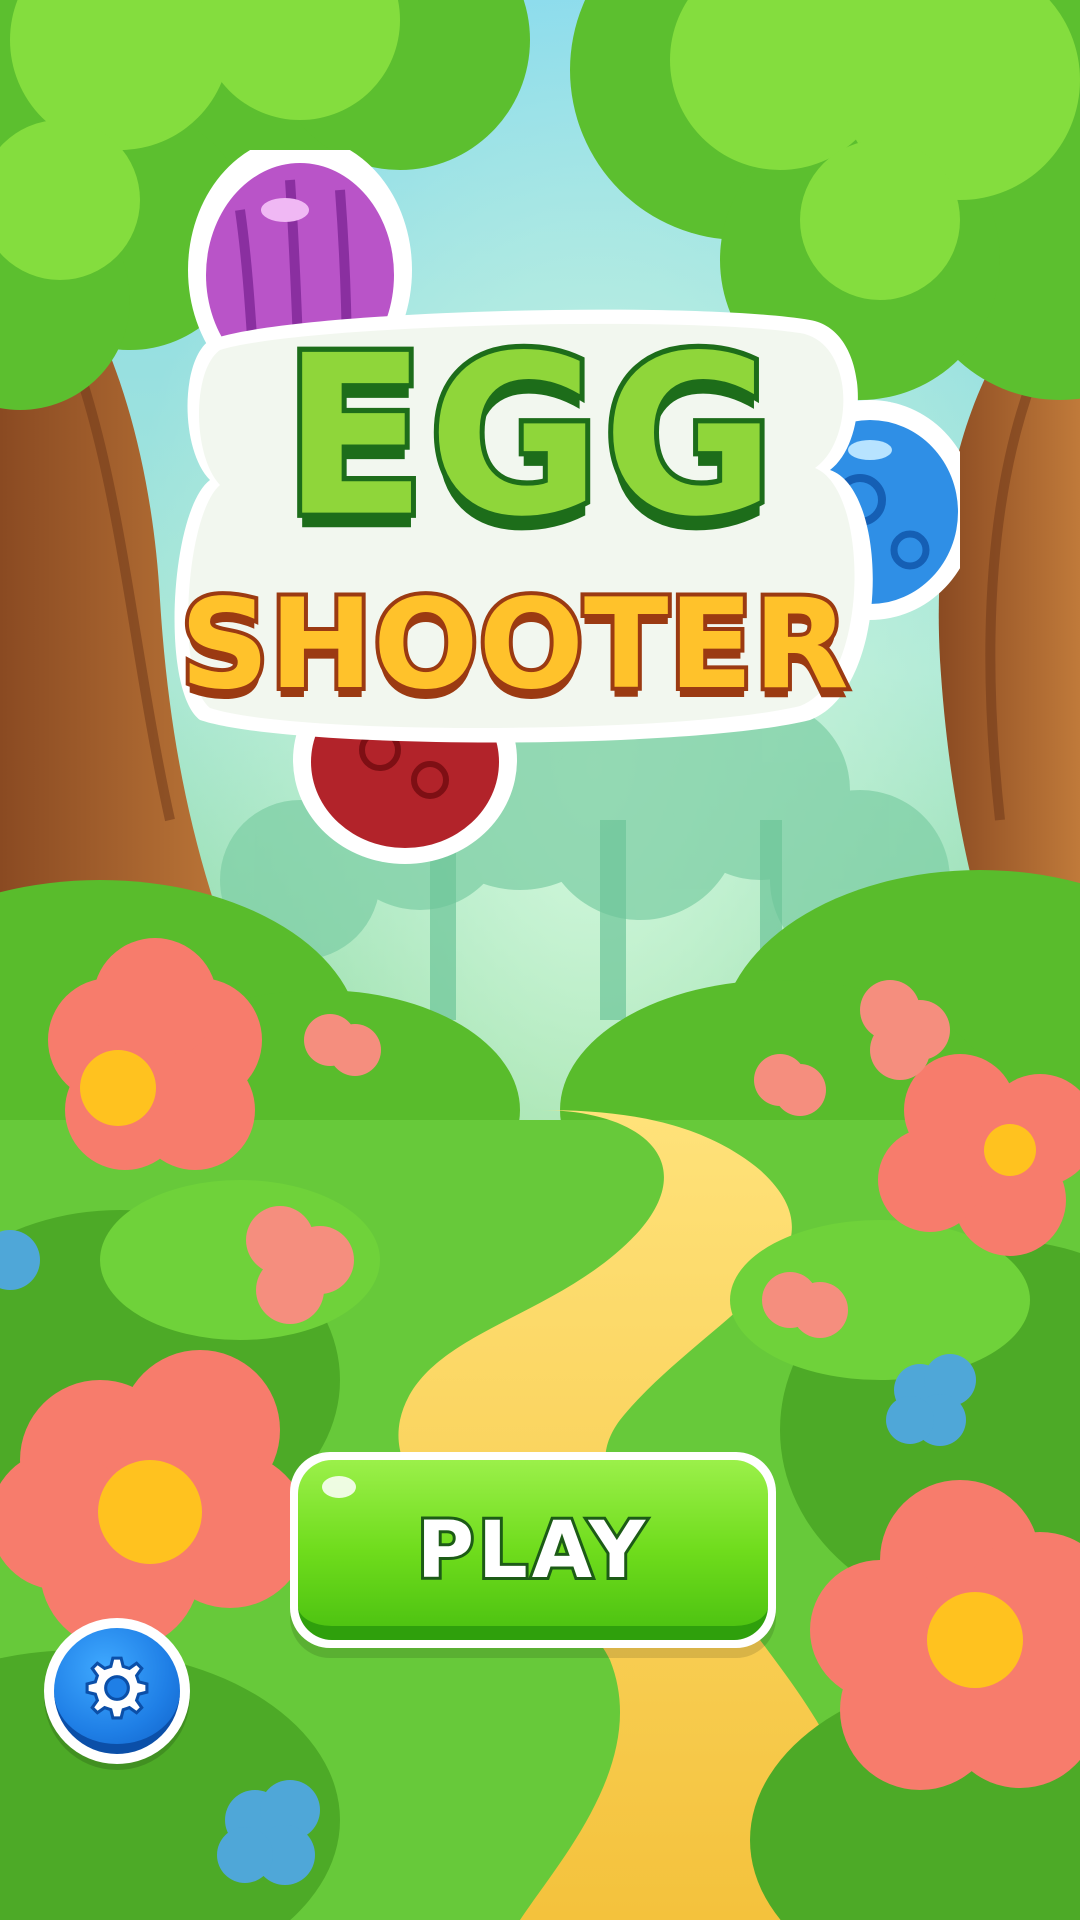  Describe the element at coordinates (339, 1487) in the screenshot. I see `play-button-shine` at that location.